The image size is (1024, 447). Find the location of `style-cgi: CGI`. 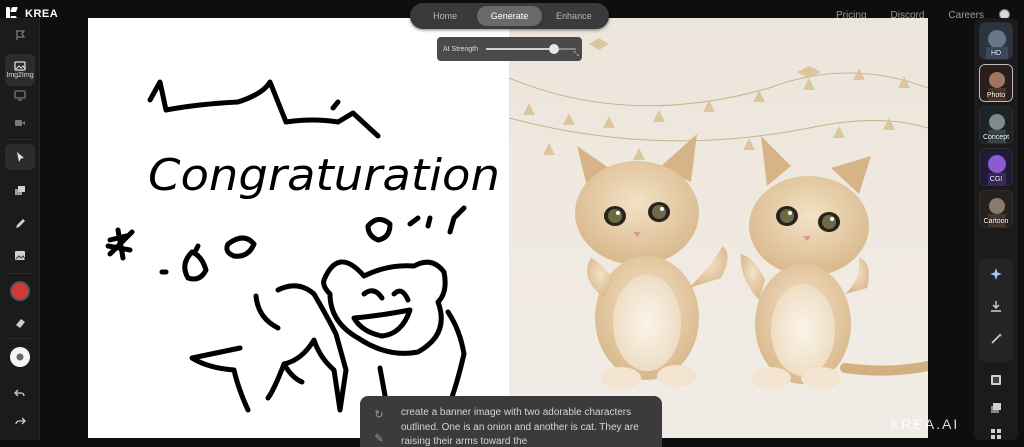

style-cgi: CGI is located at coordinates (996, 167).